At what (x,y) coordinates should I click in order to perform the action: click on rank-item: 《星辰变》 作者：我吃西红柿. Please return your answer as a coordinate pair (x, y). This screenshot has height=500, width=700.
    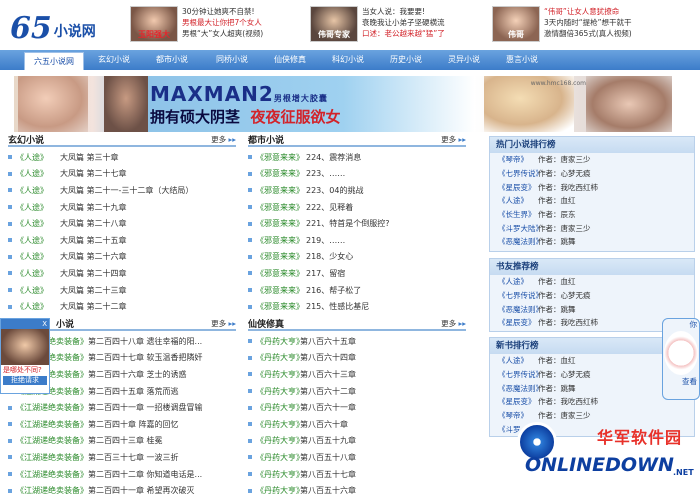
    Looking at the image, I should click on (592, 187).